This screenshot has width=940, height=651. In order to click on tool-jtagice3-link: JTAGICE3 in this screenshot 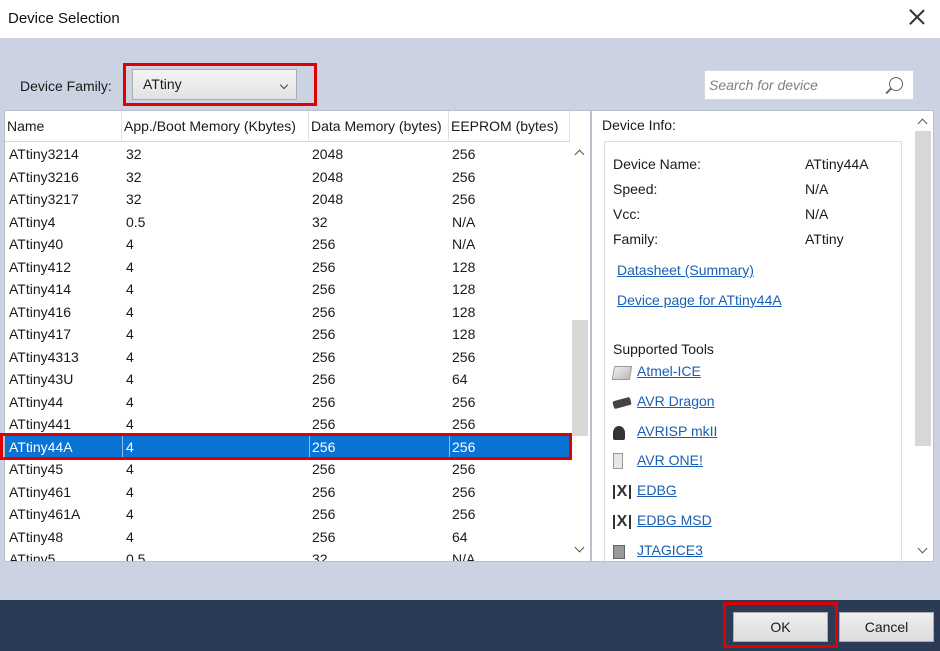, I will do `click(670, 550)`.